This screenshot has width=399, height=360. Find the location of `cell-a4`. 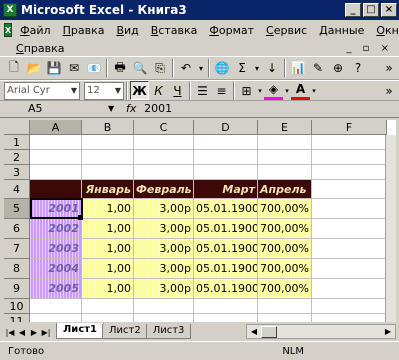

cell-a4 is located at coordinates (56, 189).